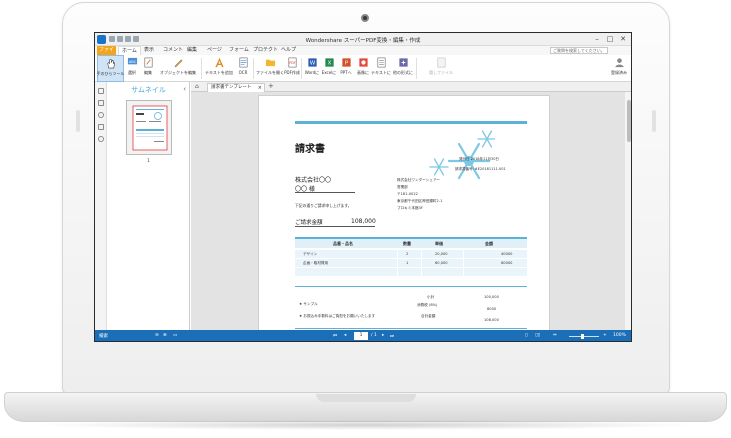 Image resolution: width=731 pixels, height=438 pixels. Describe the element at coordinates (383, 335) in the screenshot. I see `next-page-icon: ▸` at that location.